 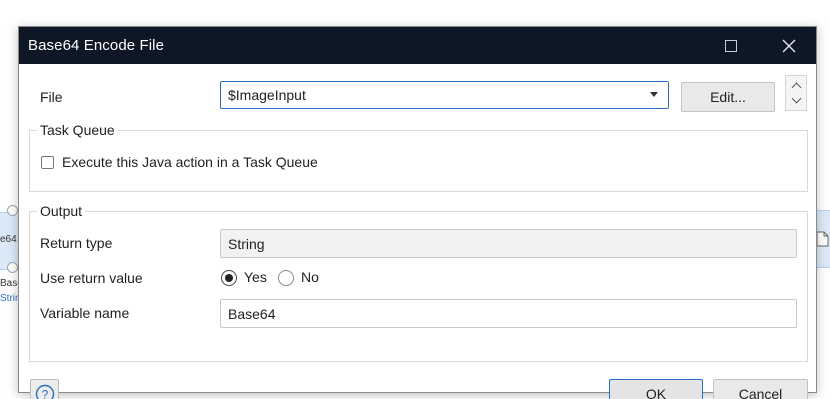 What do you see at coordinates (508, 313) in the screenshot?
I see `variable-name-input: Base64` at bounding box center [508, 313].